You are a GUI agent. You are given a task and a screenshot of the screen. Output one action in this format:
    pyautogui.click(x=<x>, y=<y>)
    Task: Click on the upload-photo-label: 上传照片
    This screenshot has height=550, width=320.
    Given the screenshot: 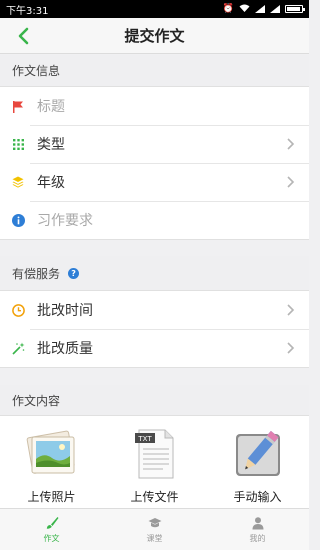 What is the action you would take?
    pyautogui.click(x=51, y=497)
    